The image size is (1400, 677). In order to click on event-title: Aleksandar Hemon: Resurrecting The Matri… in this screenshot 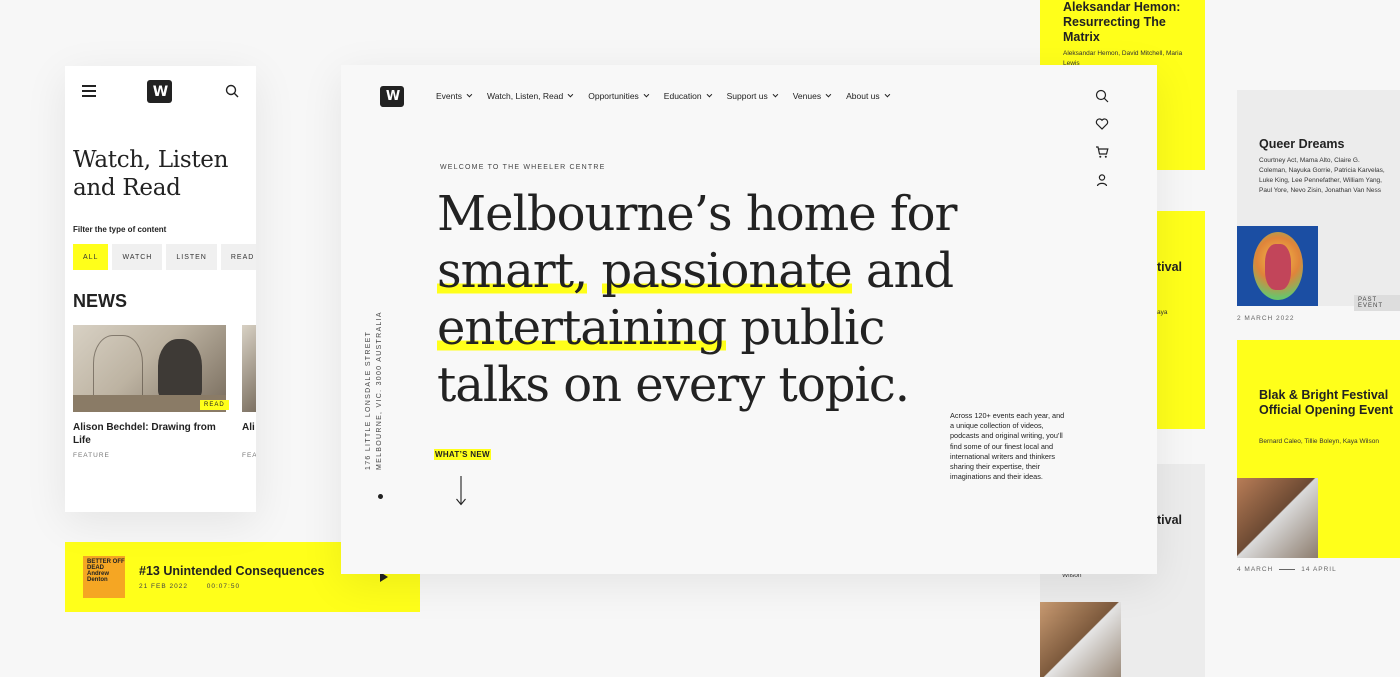, I will do `click(1122, 22)`.